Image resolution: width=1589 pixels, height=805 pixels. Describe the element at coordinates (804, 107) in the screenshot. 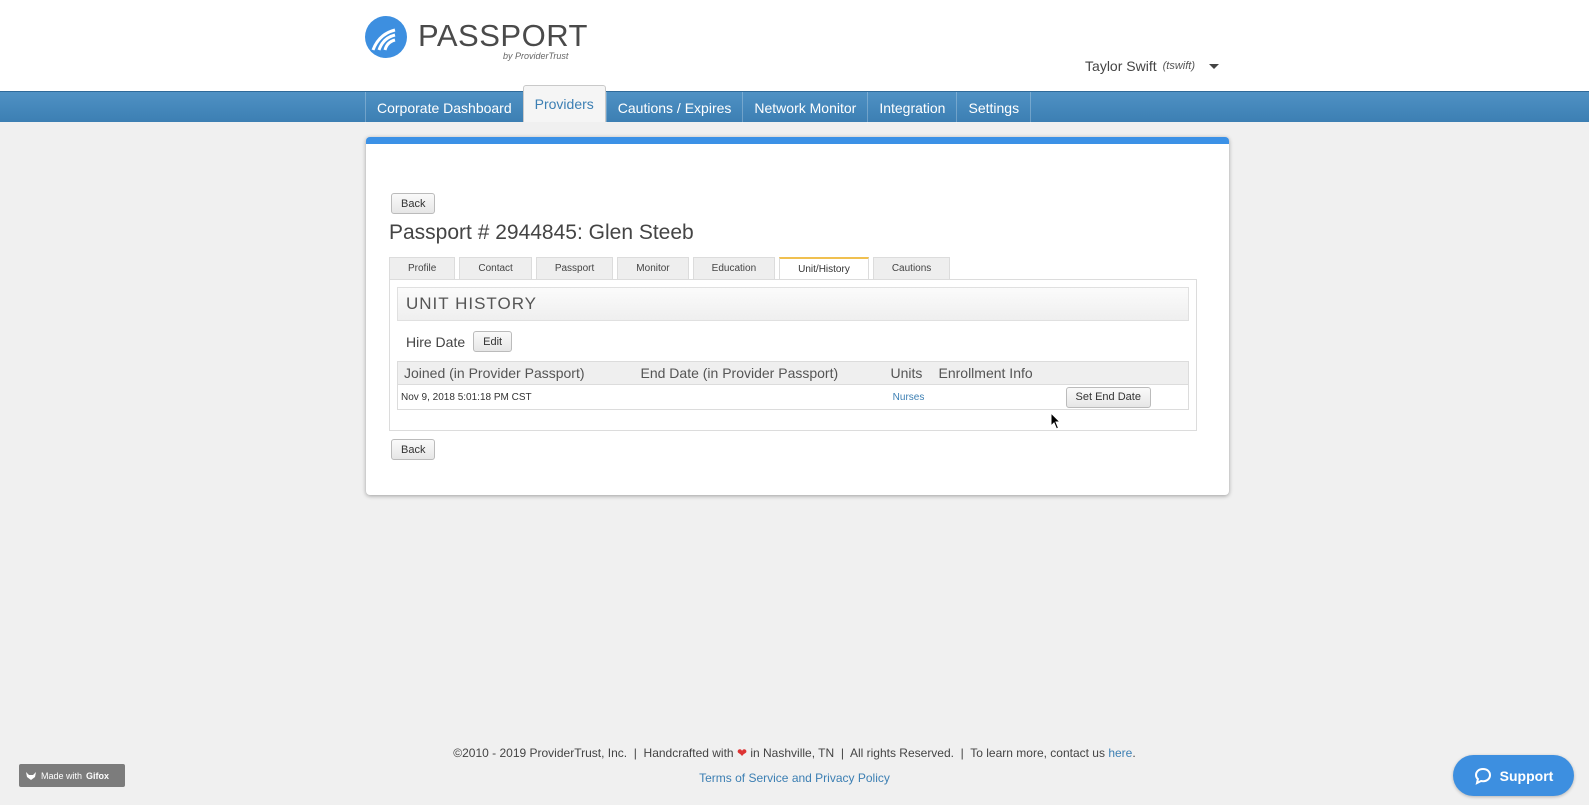

I see `nav-network-monitor: Network Monitor` at that location.